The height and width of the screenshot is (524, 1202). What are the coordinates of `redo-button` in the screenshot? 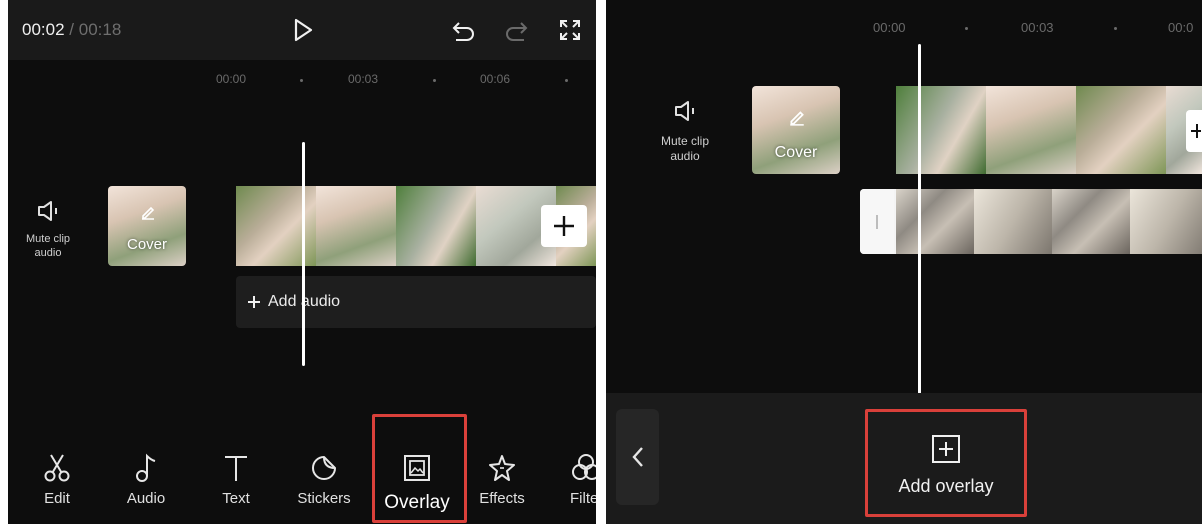 It's located at (517, 31).